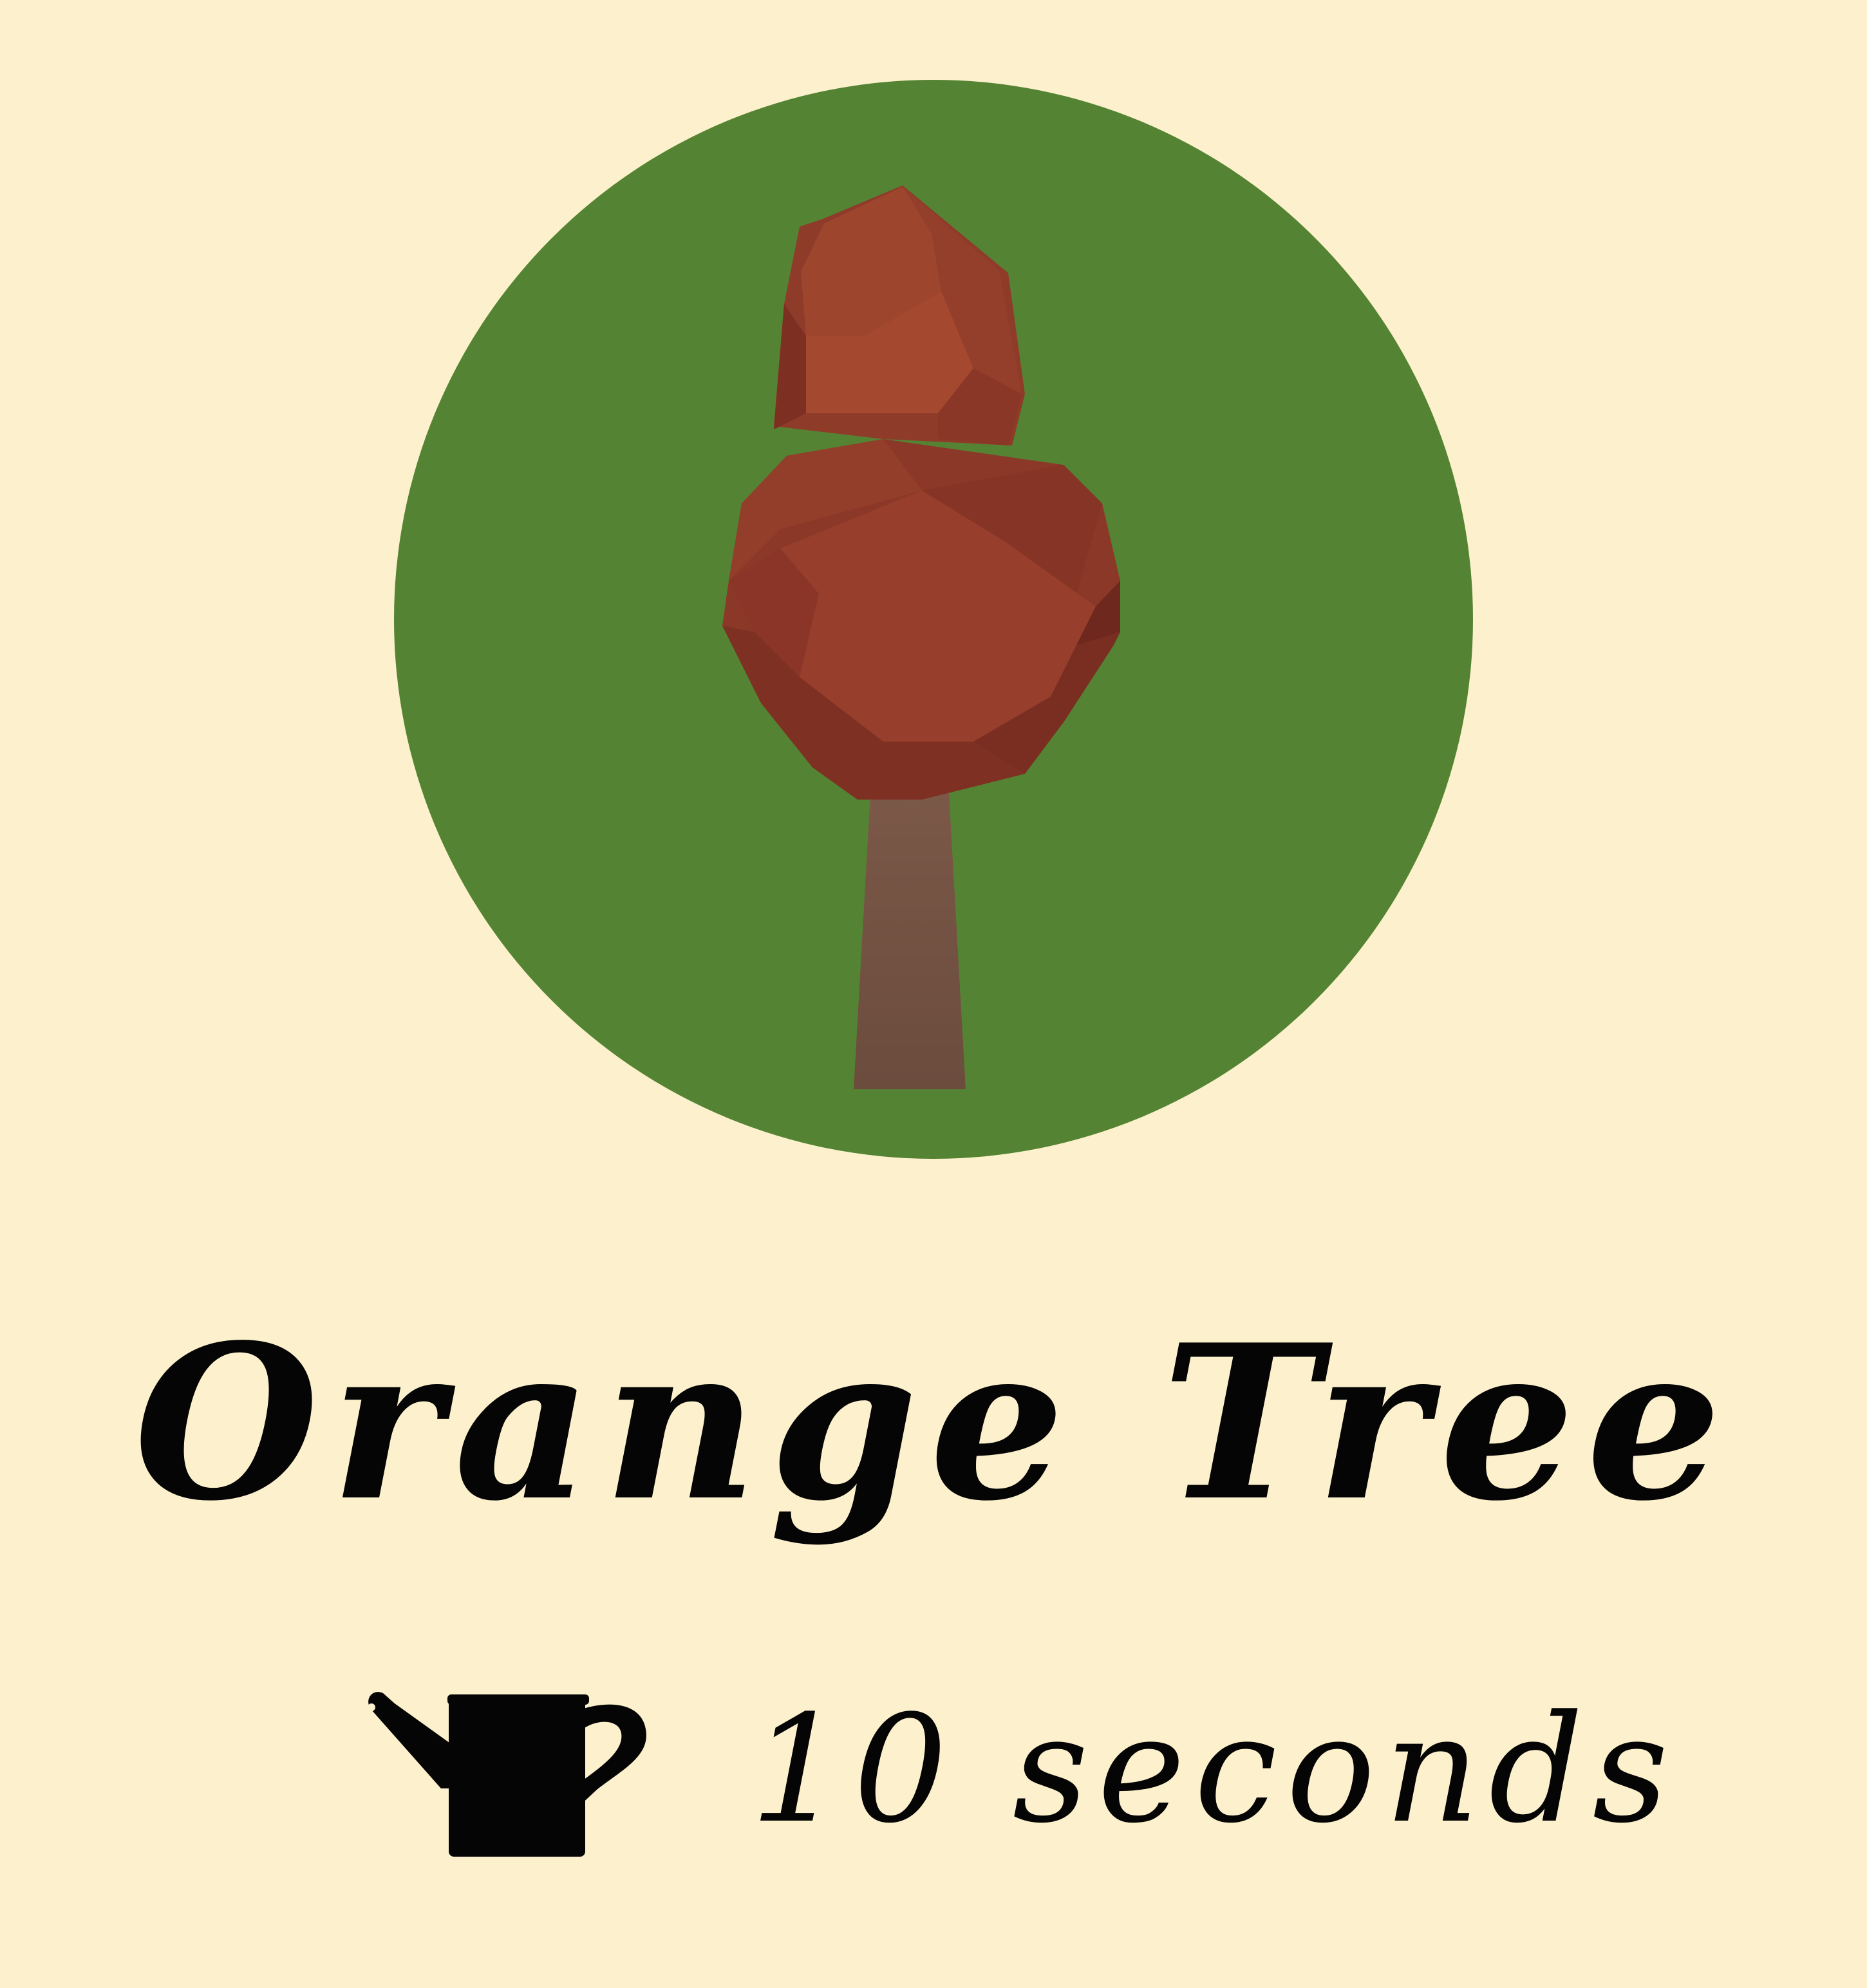  I want to click on watering-time: 10 seconds, so click(1214, 1770).